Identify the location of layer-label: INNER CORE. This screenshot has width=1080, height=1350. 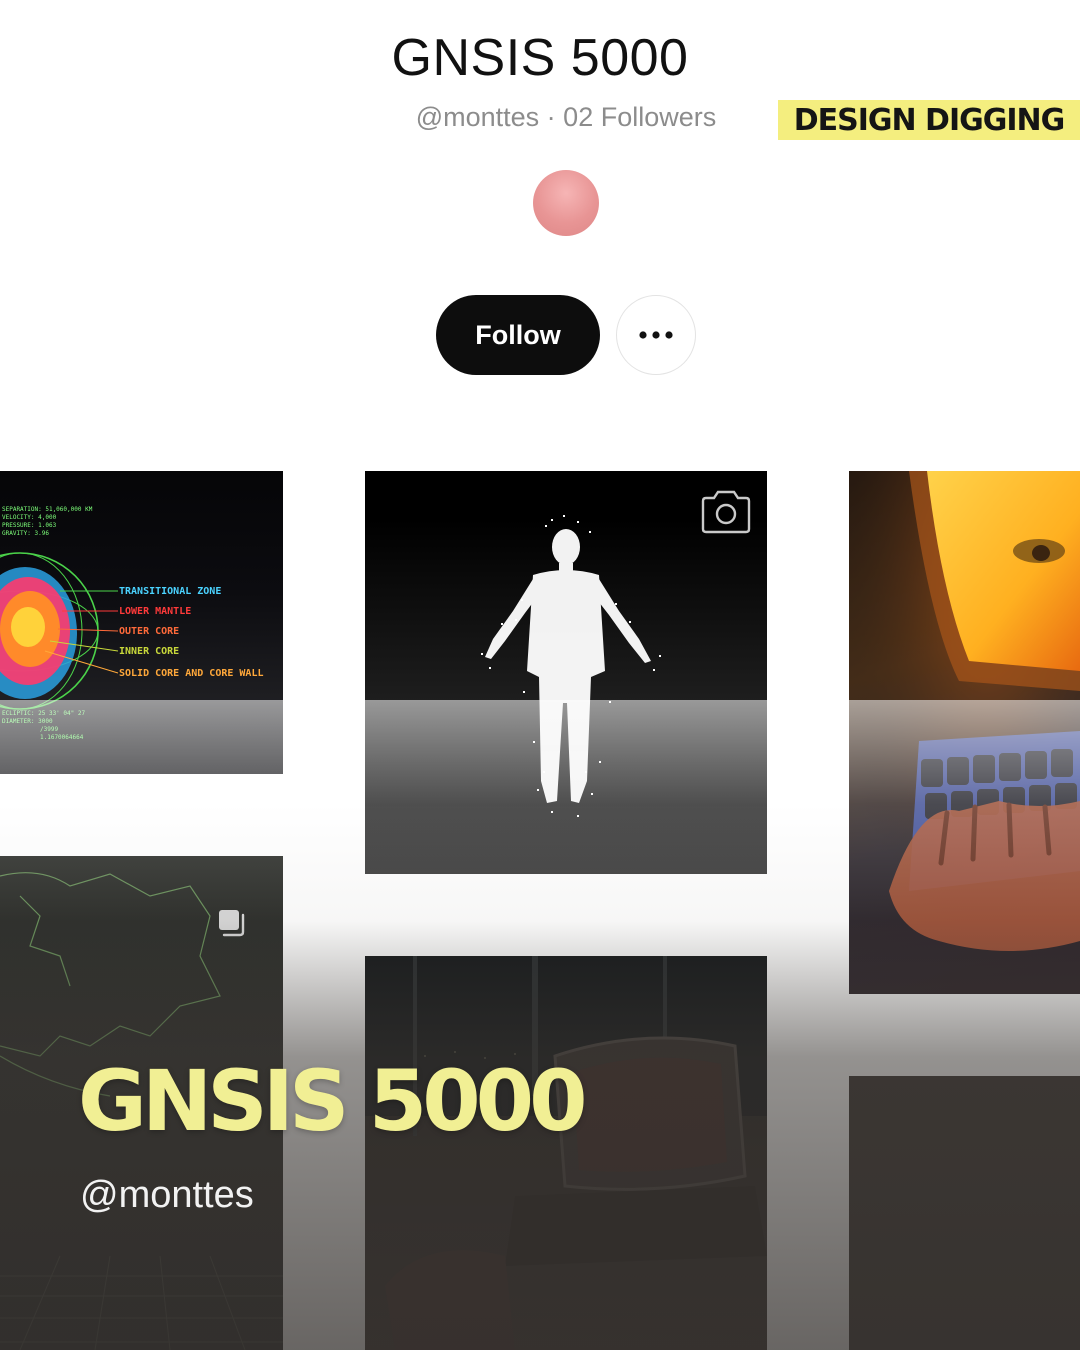
(149, 651).